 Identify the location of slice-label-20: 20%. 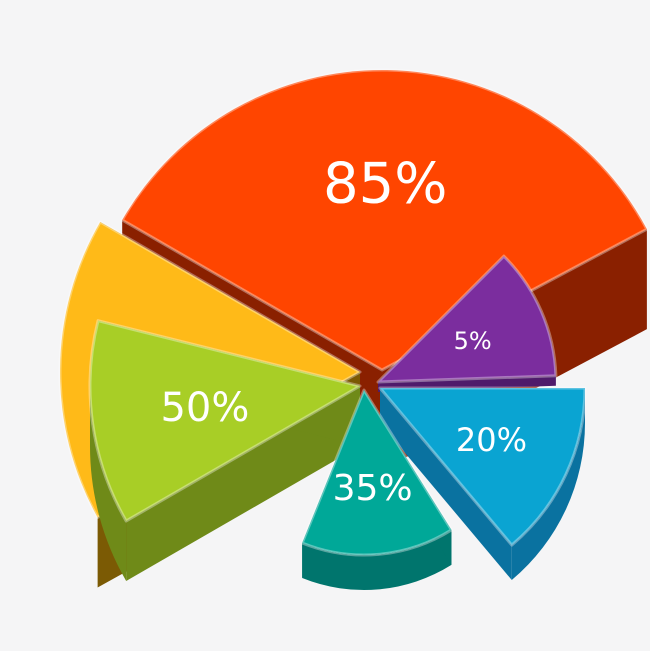
(491, 440).